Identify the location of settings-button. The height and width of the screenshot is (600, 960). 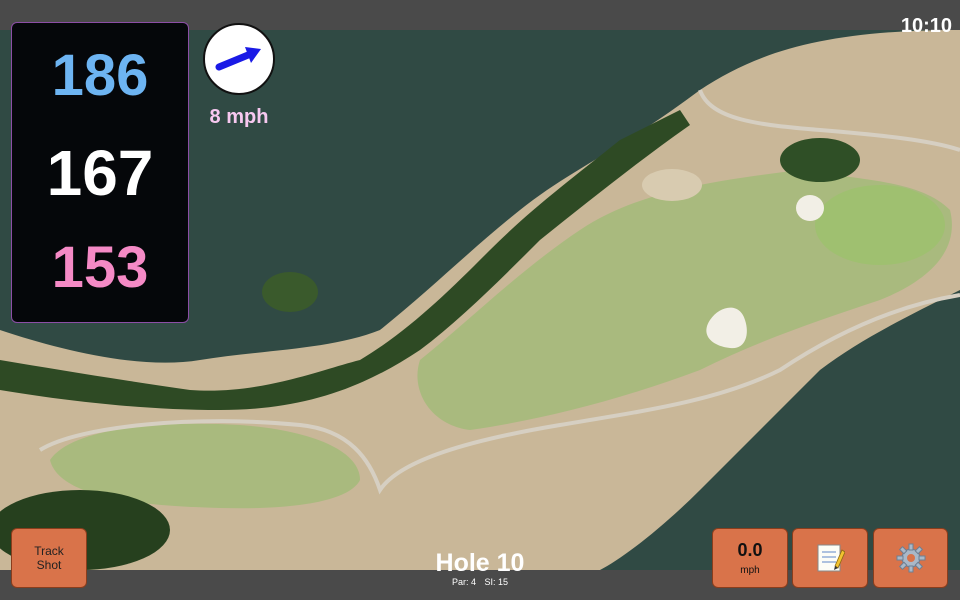
(910, 558).